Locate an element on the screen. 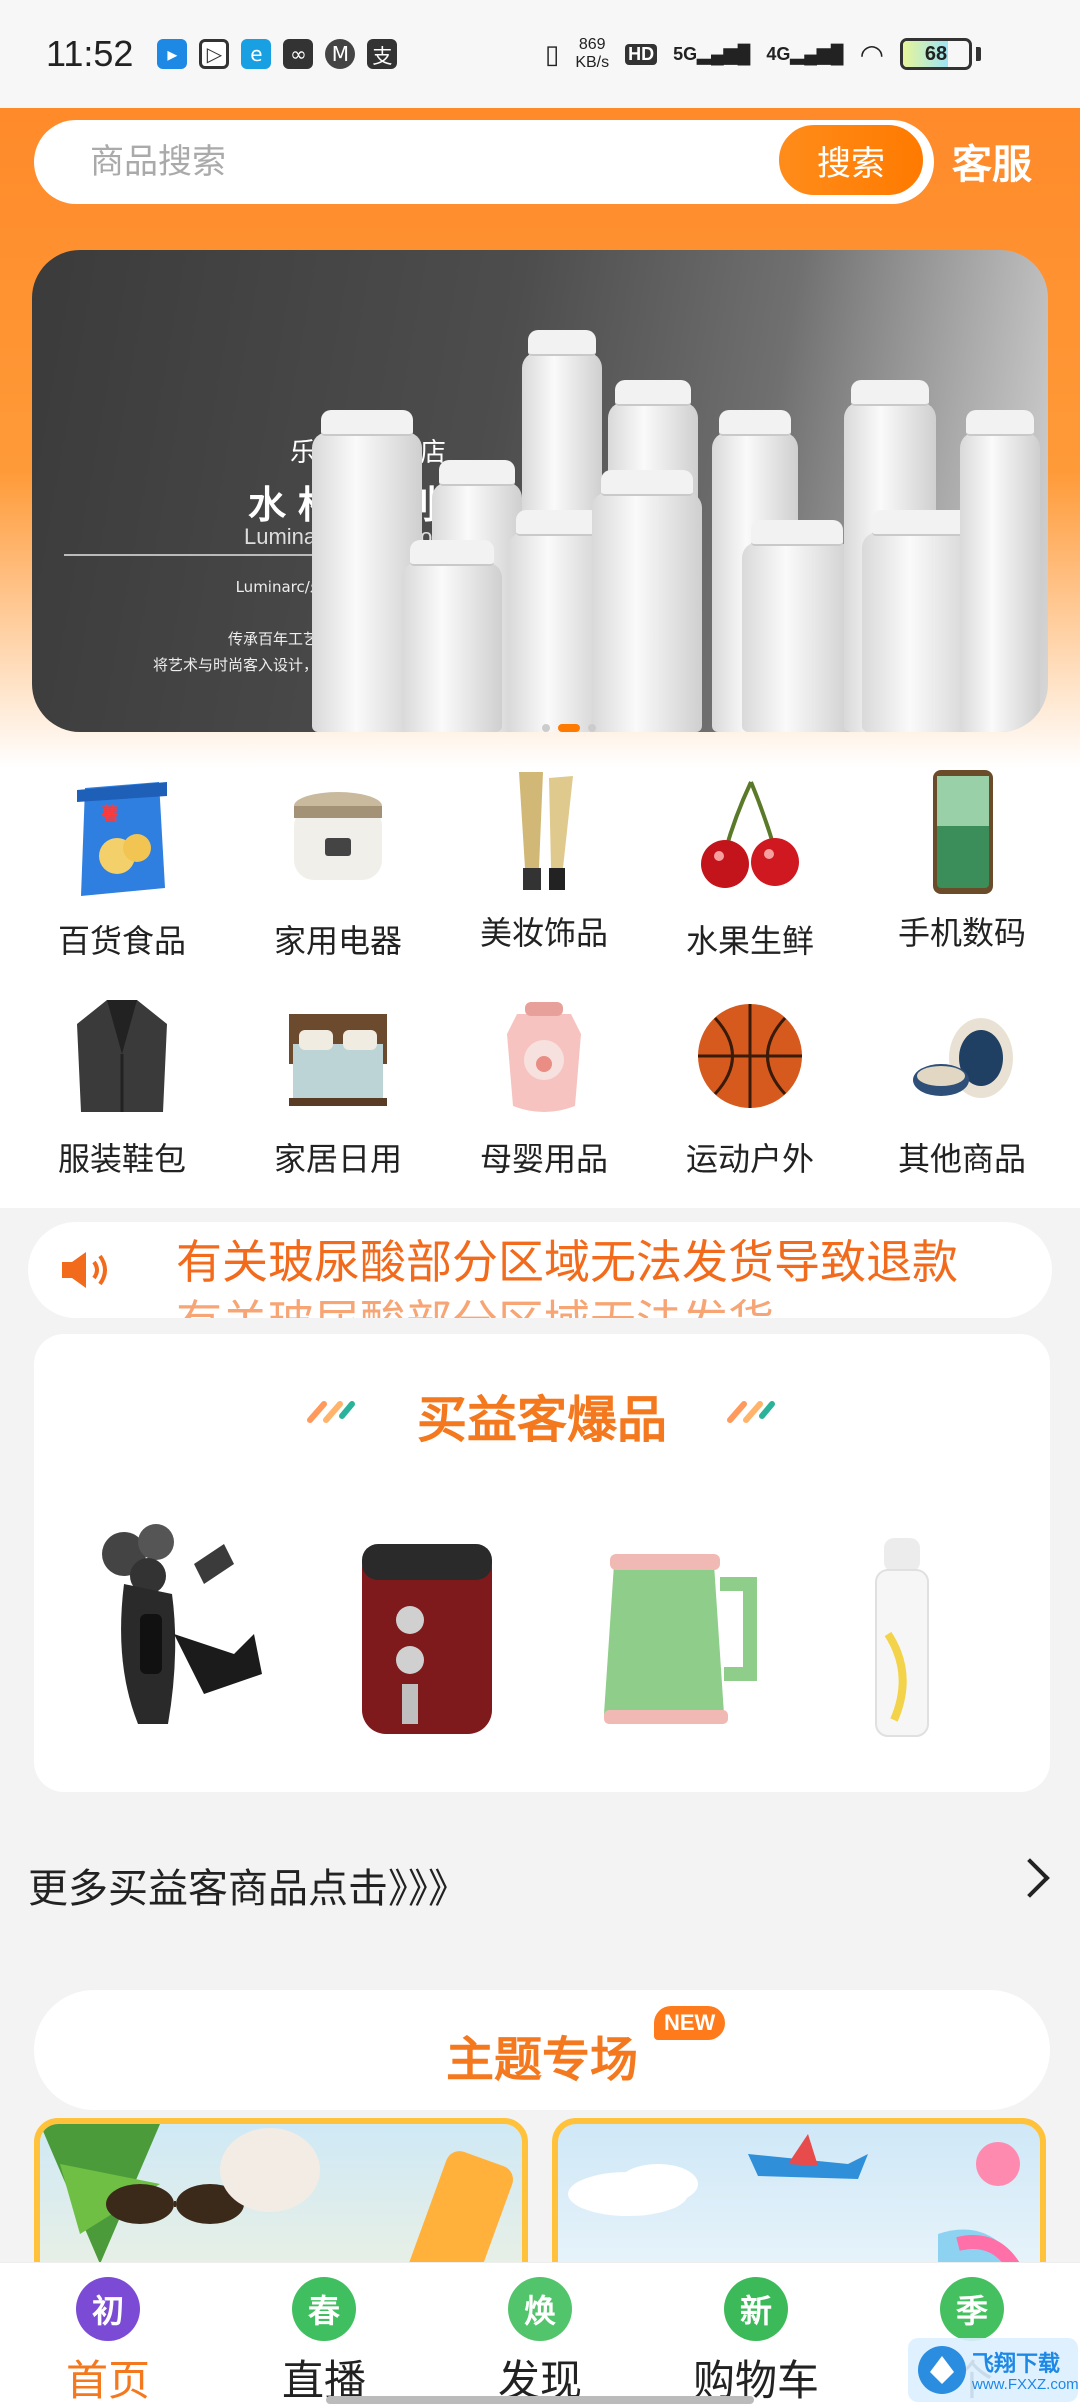  home-icon: 初 is located at coordinates (108, 2309).